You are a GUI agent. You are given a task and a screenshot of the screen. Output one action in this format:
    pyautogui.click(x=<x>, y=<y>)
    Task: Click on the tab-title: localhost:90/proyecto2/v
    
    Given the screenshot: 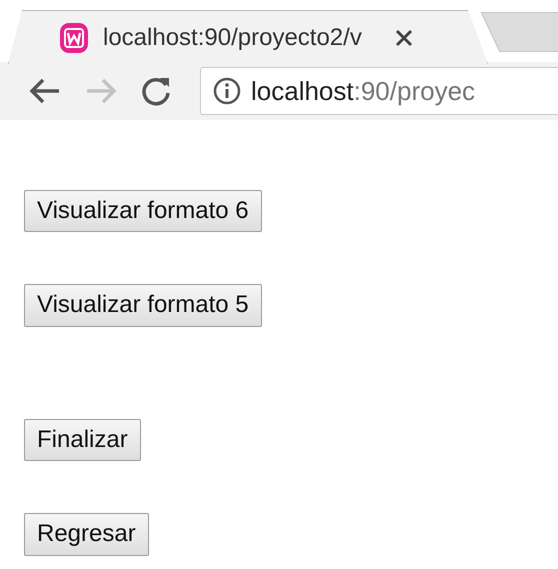 What is the action you would take?
    pyautogui.click(x=232, y=37)
    